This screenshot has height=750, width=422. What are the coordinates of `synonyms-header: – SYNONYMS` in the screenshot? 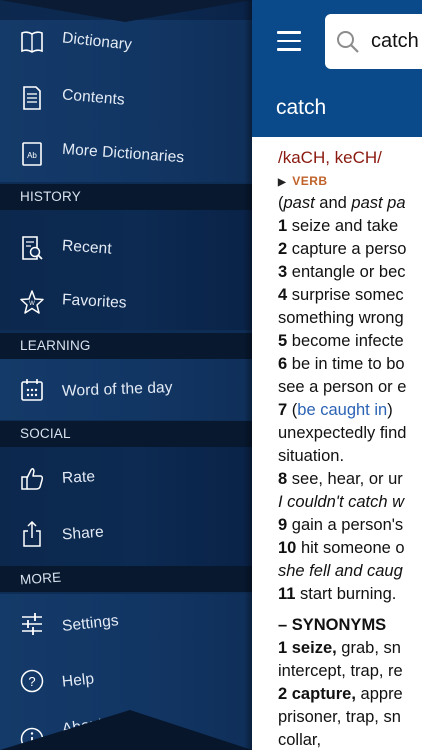 It's located at (332, 625).